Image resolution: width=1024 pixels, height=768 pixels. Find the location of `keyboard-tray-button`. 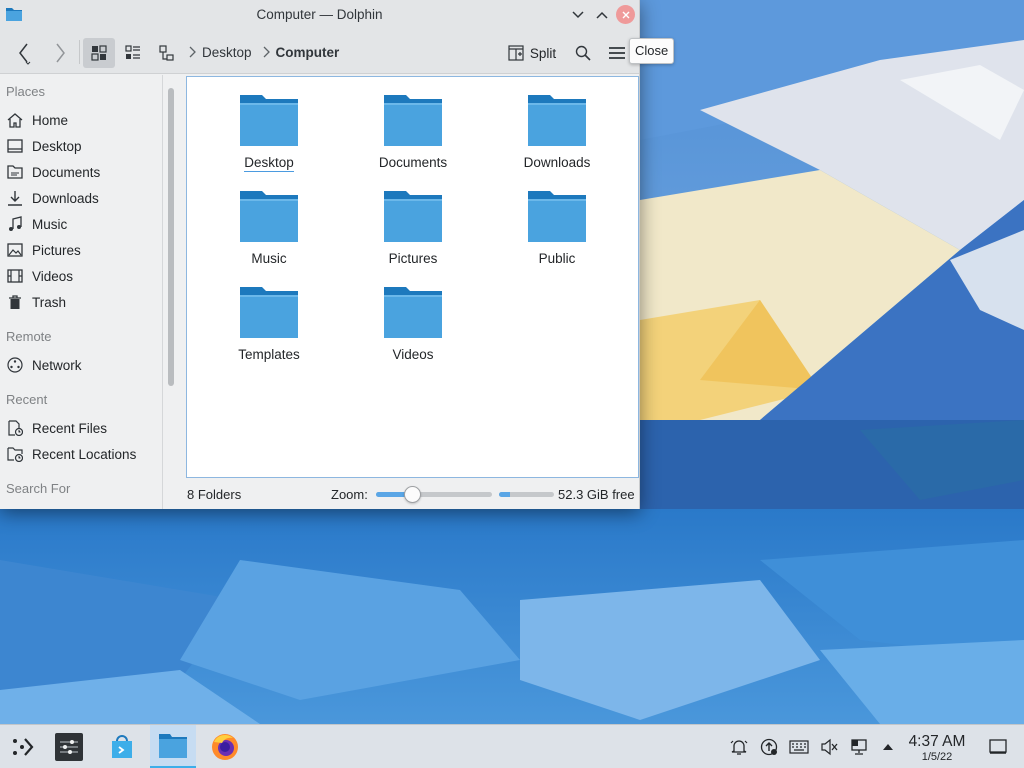

keyboard-tray-button is located at coordinates (799, 747).